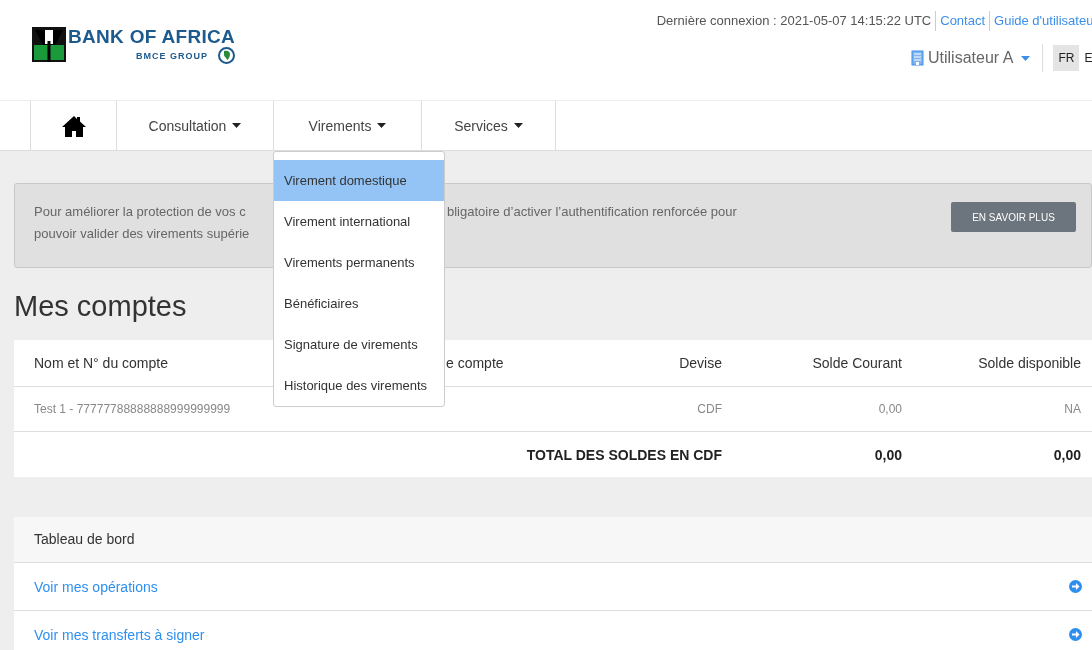  I want to click on column-header: Solde Courant, so click(856, 363).